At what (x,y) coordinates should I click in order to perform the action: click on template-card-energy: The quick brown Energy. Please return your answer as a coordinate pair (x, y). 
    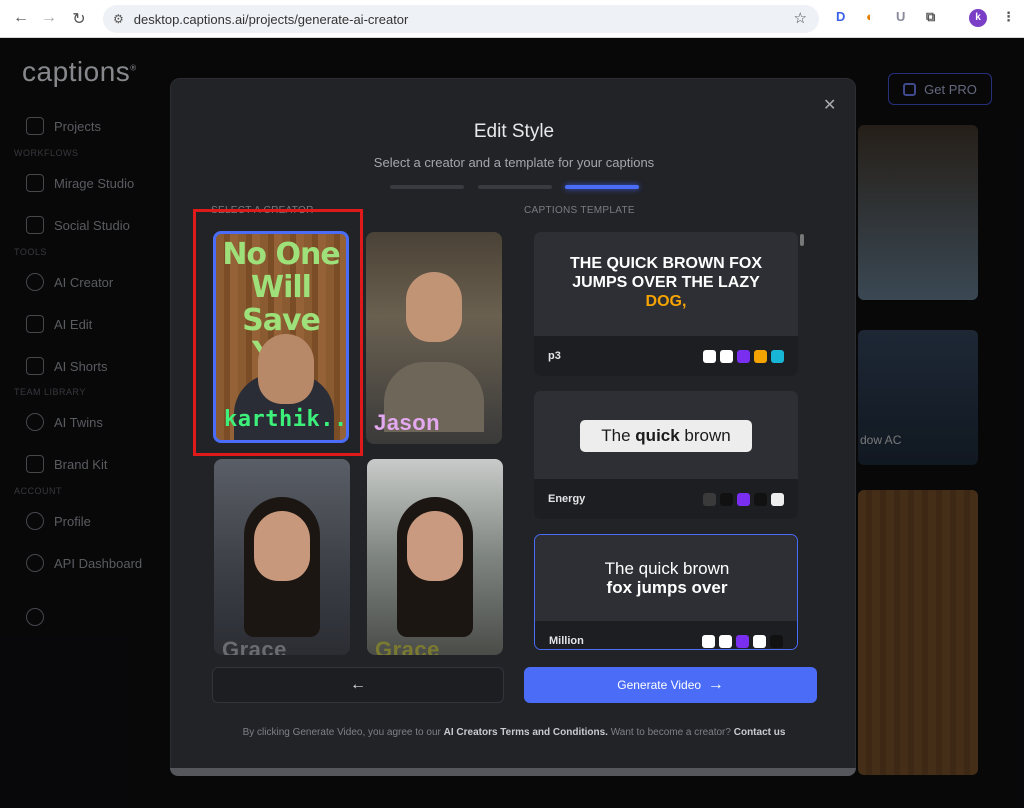
    Looking at the image, I should click on (666, 455).